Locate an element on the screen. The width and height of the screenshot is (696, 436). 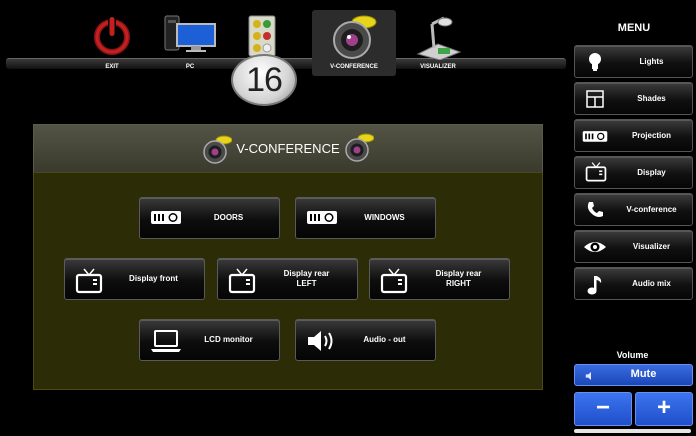
top-nav-label: EXIT is located at coordinates (112, 67).